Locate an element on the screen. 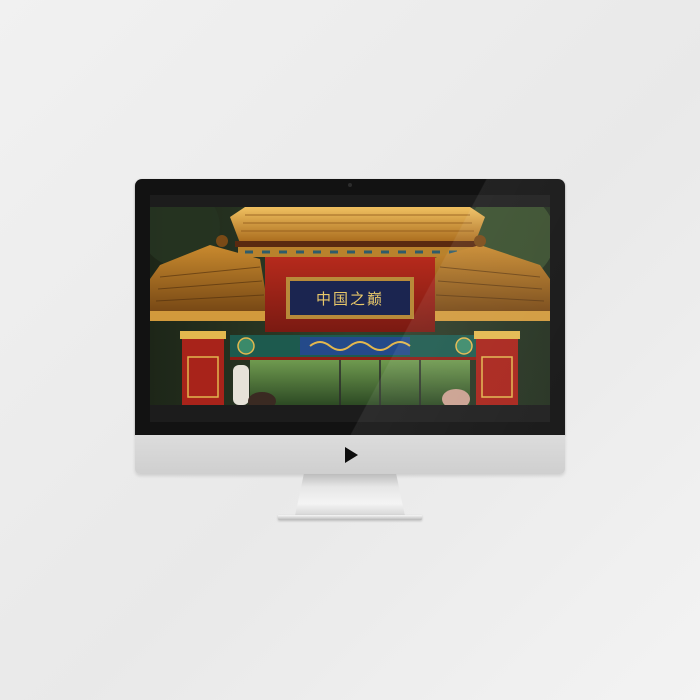 The image size is (700, 700). monitor-chin is located at coordinates (350, 454).